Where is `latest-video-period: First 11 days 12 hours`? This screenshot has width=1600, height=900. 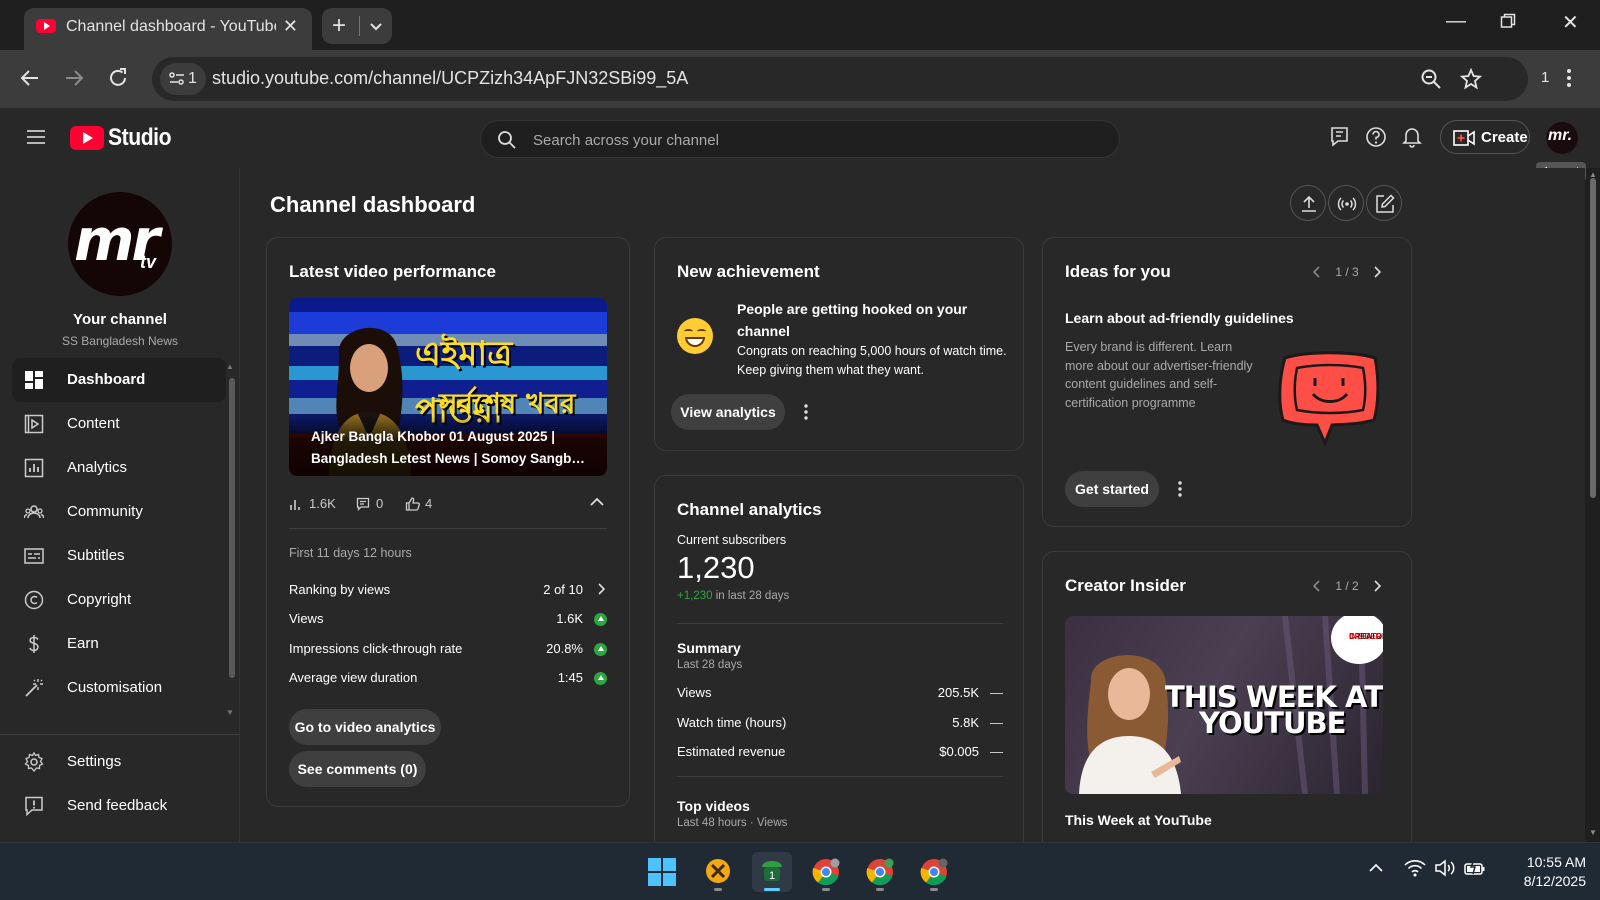
latest-video-period: First 11 days 12 hours is located at coordinates (350, 553).